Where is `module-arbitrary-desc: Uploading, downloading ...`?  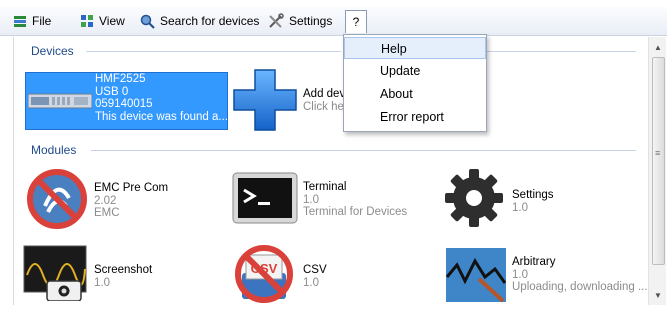
module-arbitrary-desc: Uploading, downloading ... is located at coordinates (580, 287).